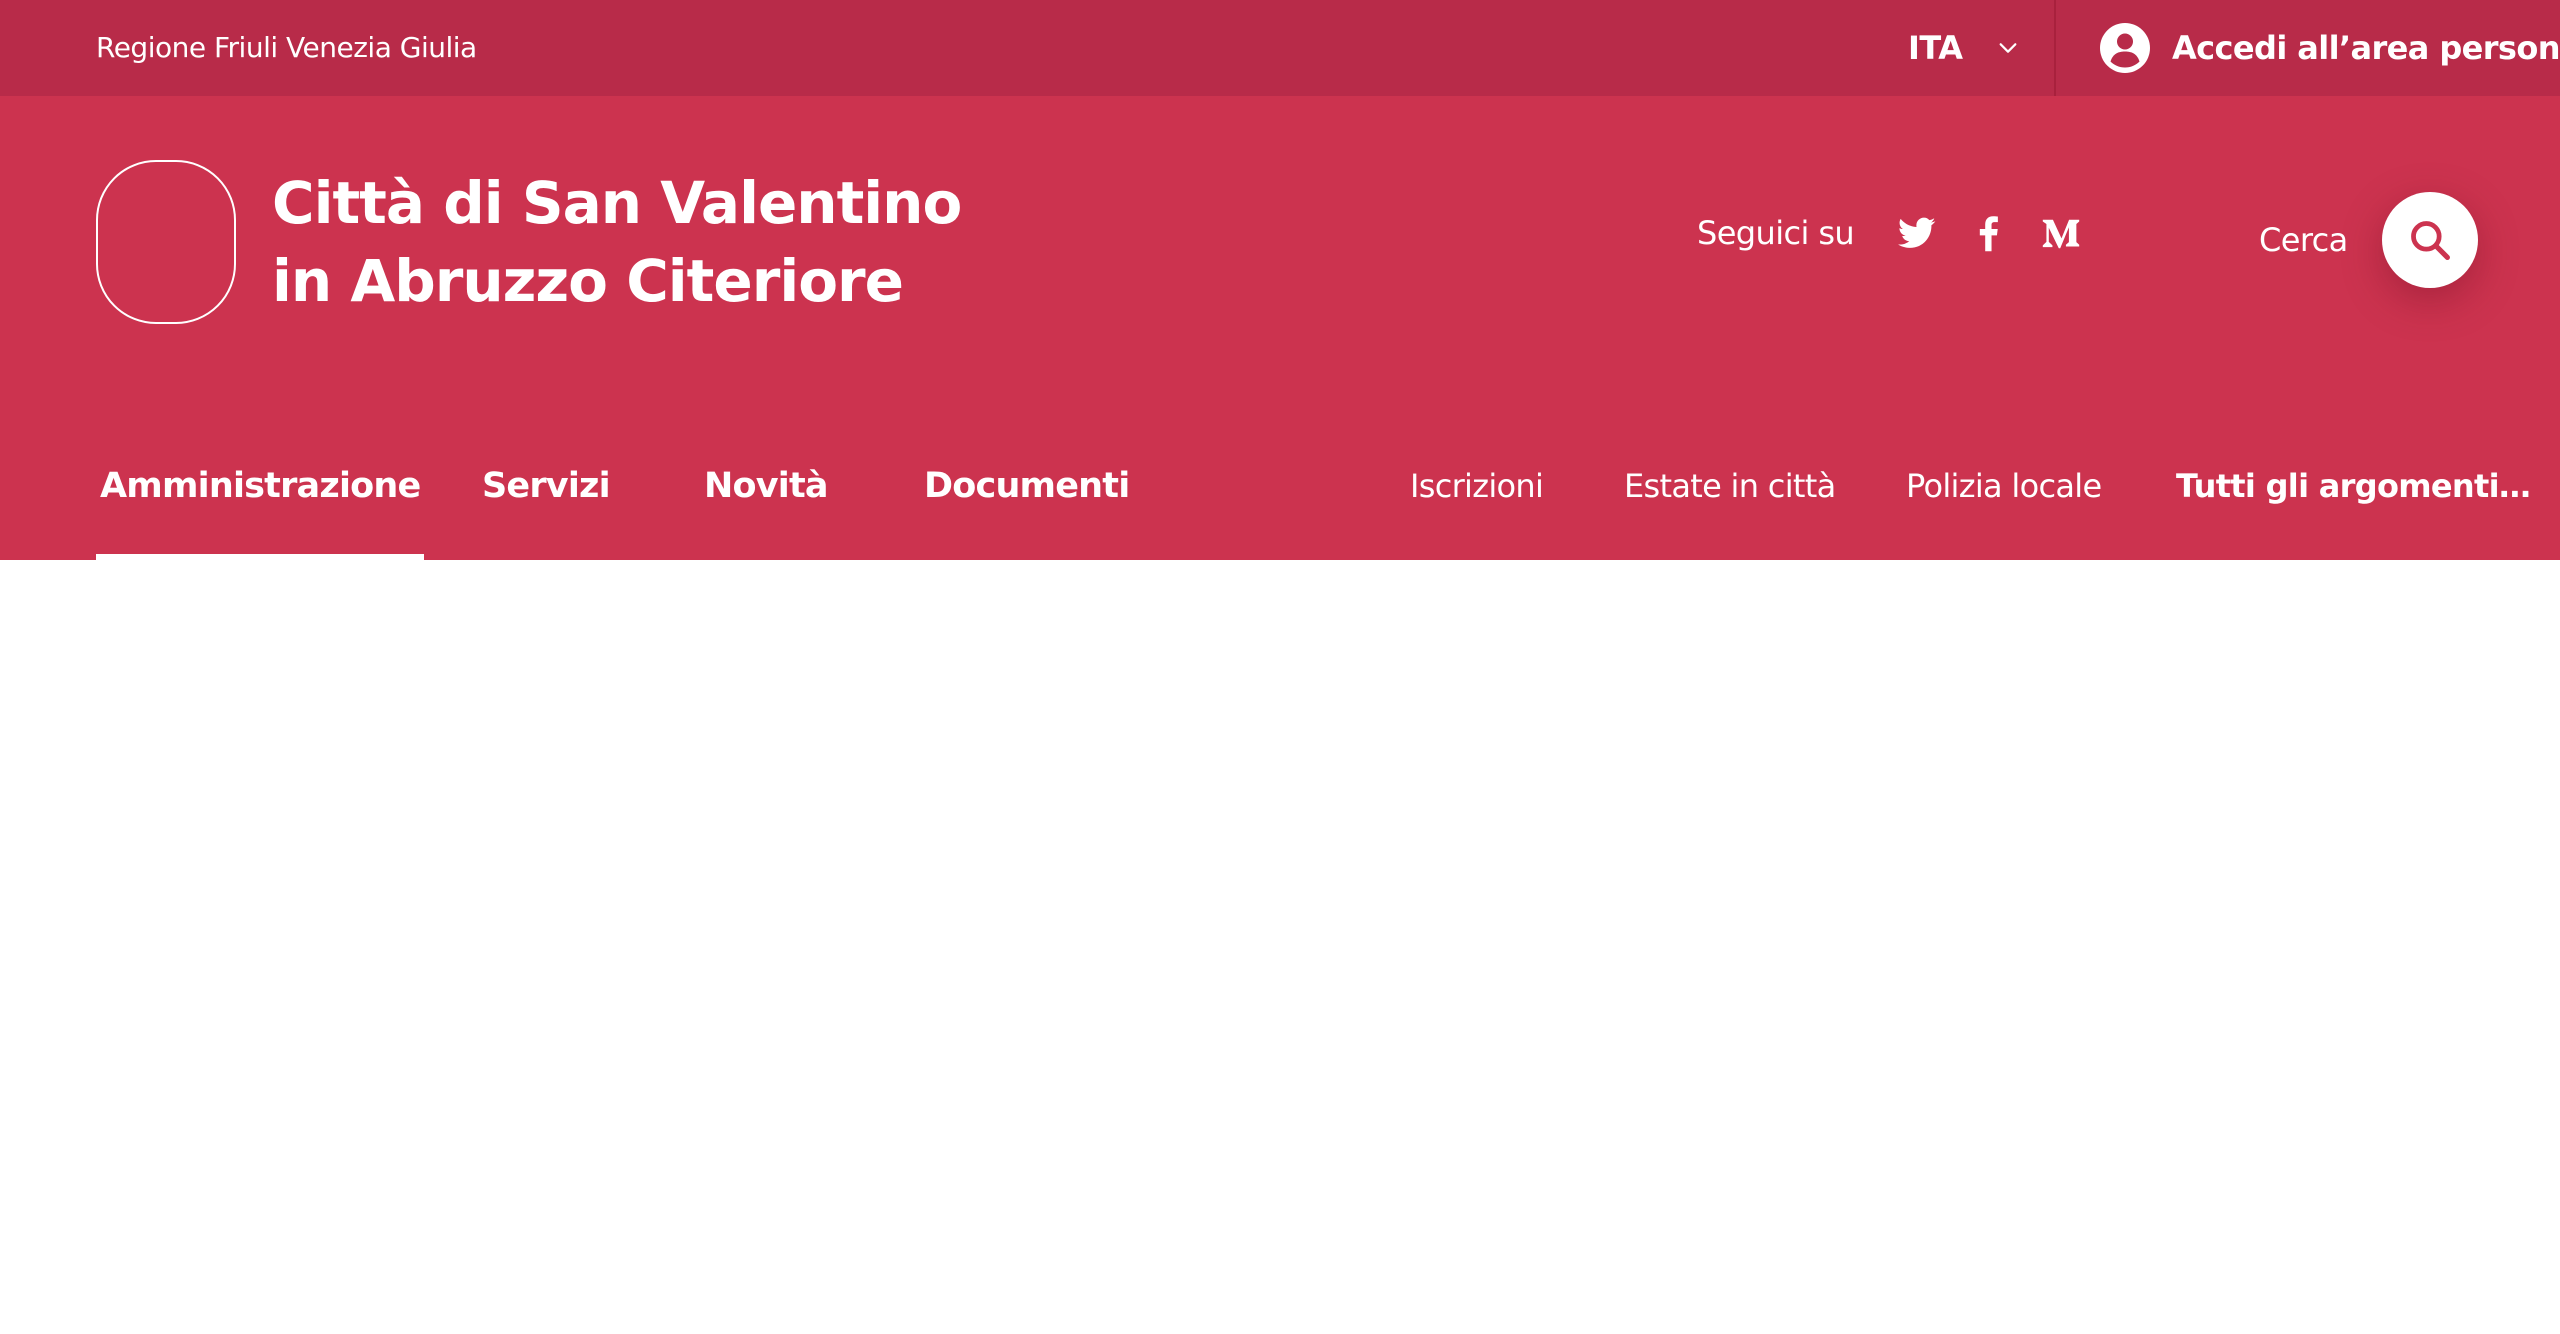 The image size is (2560, 1334). I want to click on topic-link-polizia-locale: Polizia locale, so click(2004, 501).